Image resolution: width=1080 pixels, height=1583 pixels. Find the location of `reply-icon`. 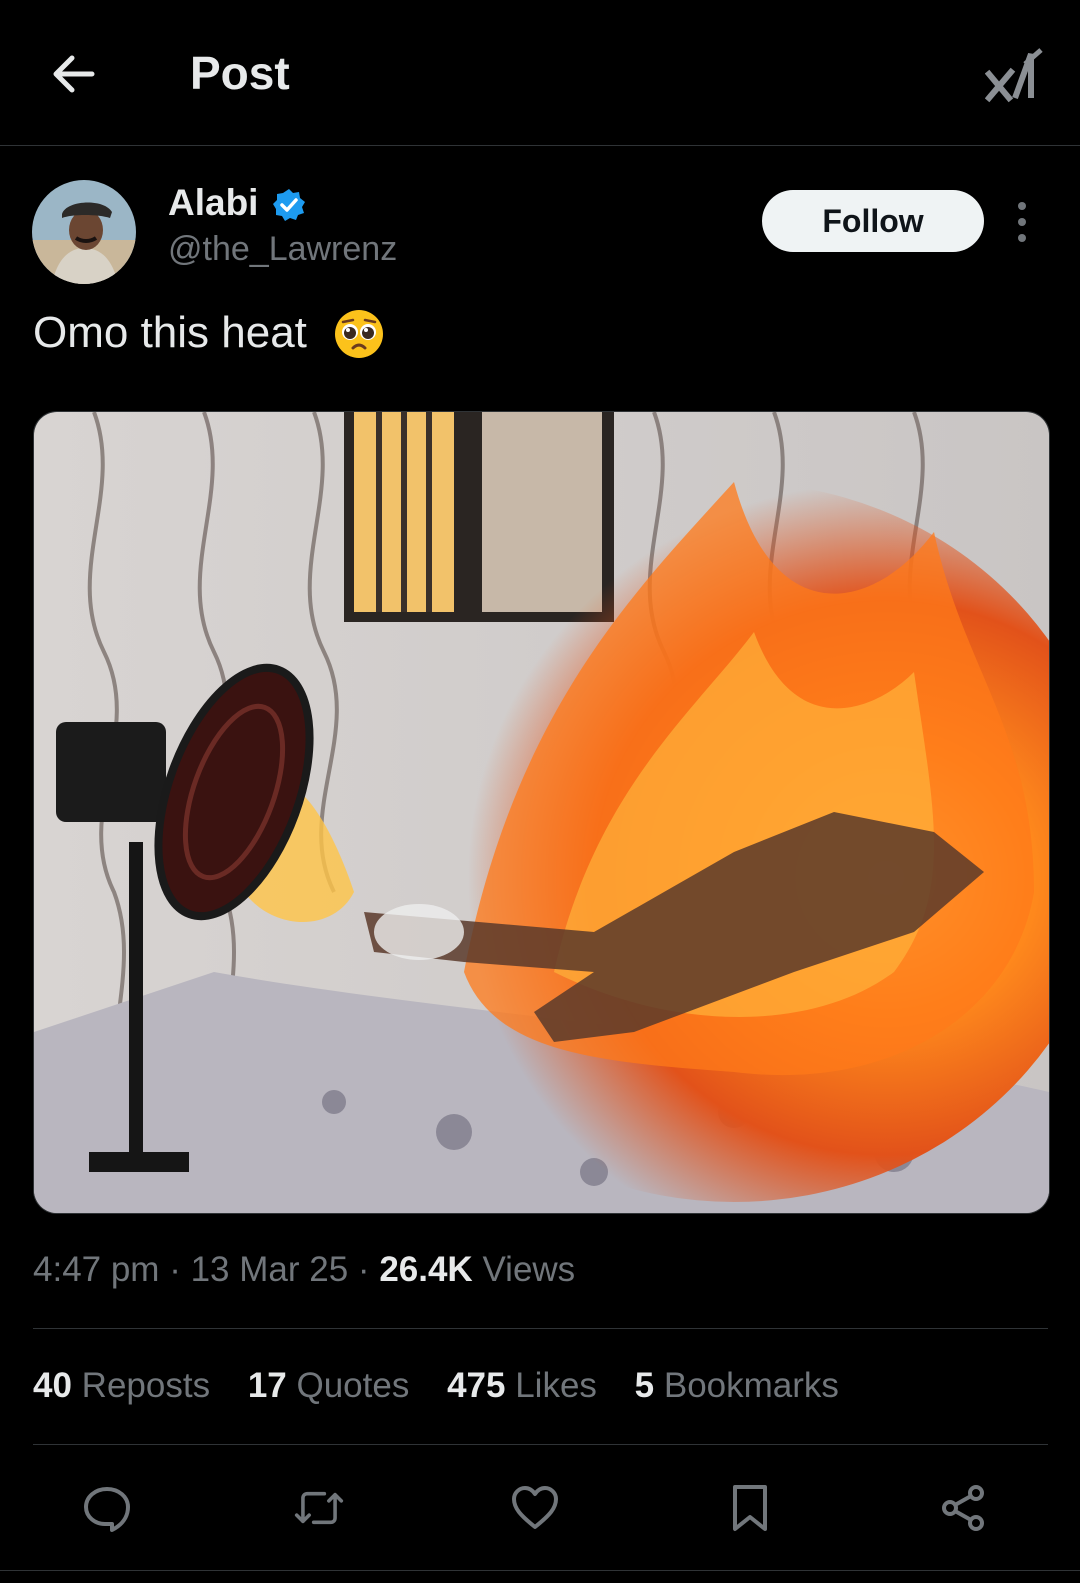

reply-icon is located at coordinates (107, 1508).